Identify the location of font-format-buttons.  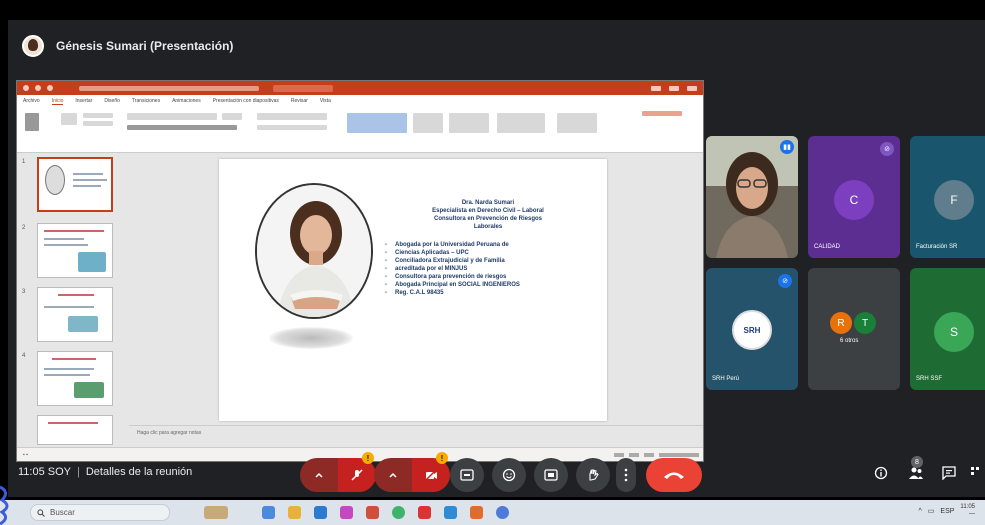
(182, 127).